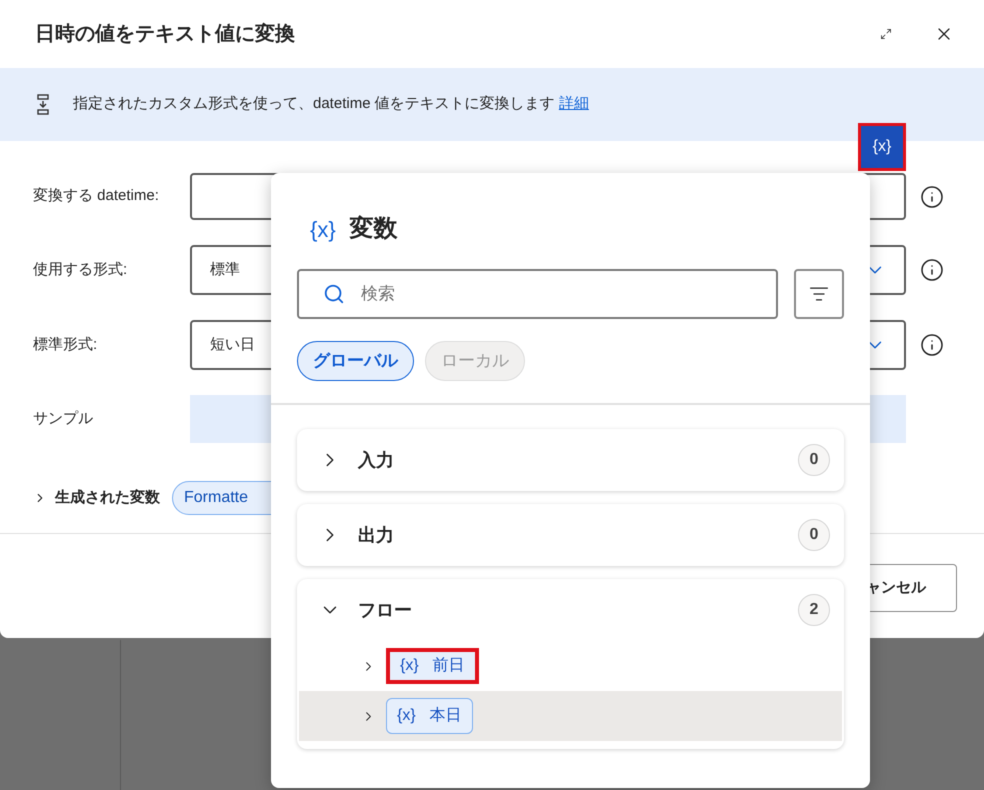 This screenshot has width=984, height=790. I want to click on search-icon, so click(334, 294).